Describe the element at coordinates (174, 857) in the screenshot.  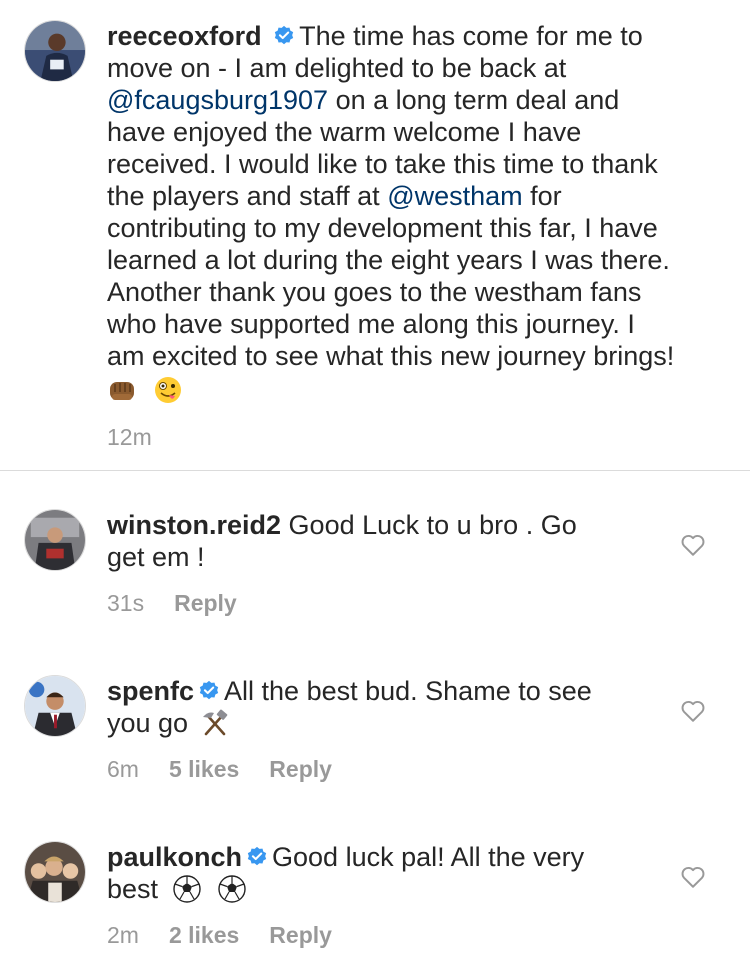
I see `comment-username: paulkonch` at that location.